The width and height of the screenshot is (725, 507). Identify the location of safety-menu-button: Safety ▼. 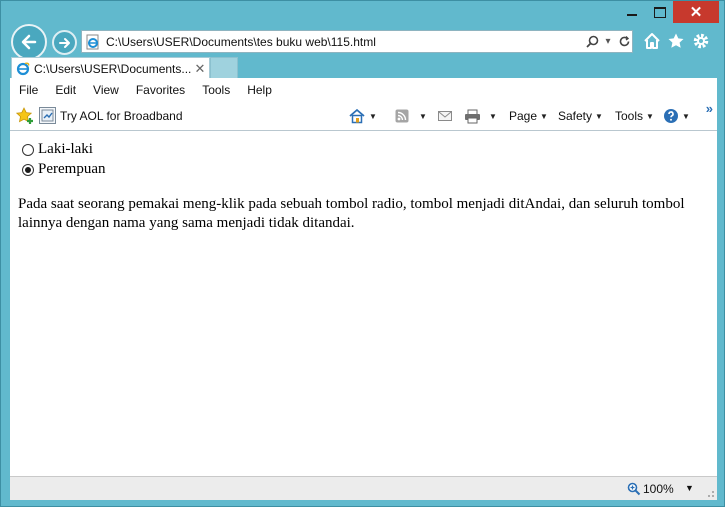
(580, 116).